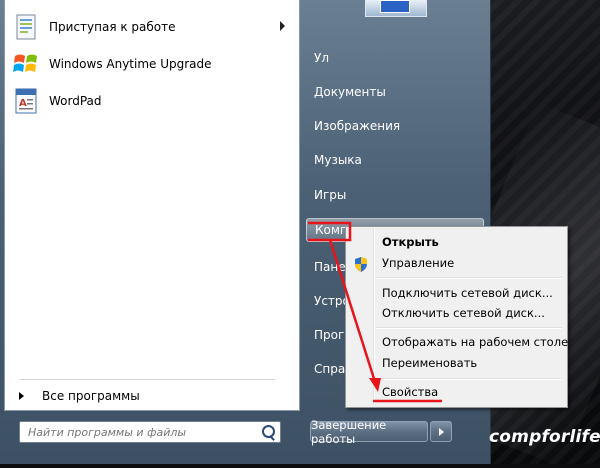  Describe the element at coordinates (475, 342) in the screenshot. I see `menu-item-show-on-desktop: Отображать на рабочем столе` at that location.